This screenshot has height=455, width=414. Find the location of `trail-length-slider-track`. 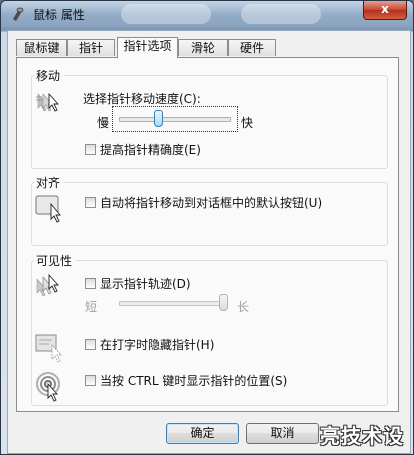

trail-length-slider-track is located at coordinates (172, 303).